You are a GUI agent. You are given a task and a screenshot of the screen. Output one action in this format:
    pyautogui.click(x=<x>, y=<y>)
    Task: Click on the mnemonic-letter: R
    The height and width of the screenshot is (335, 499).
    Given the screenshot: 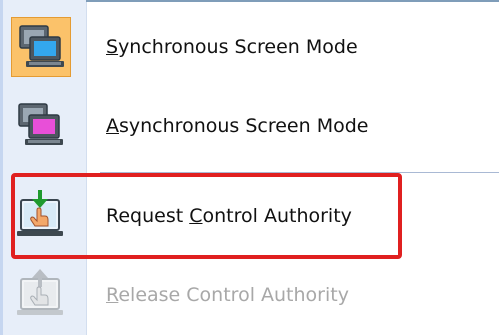 What is the action you would take?
    pyautogui.click(x=112, y=295)
    